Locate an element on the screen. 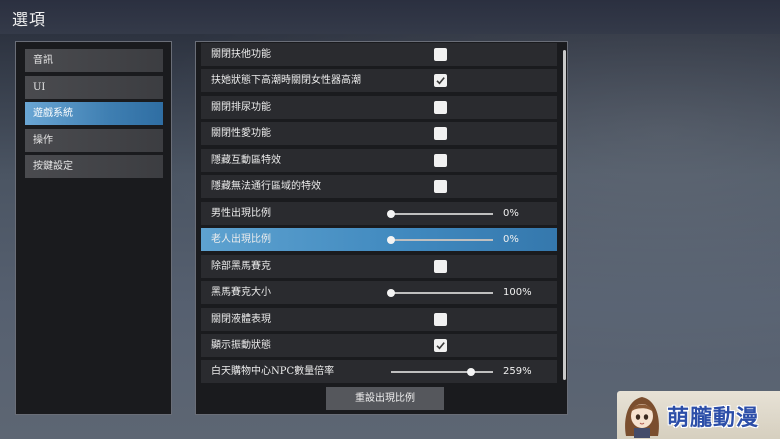 This screenshot has height=439, width=780. sidebar-item-audio: 音訊 is located at coordinates (94, 60).